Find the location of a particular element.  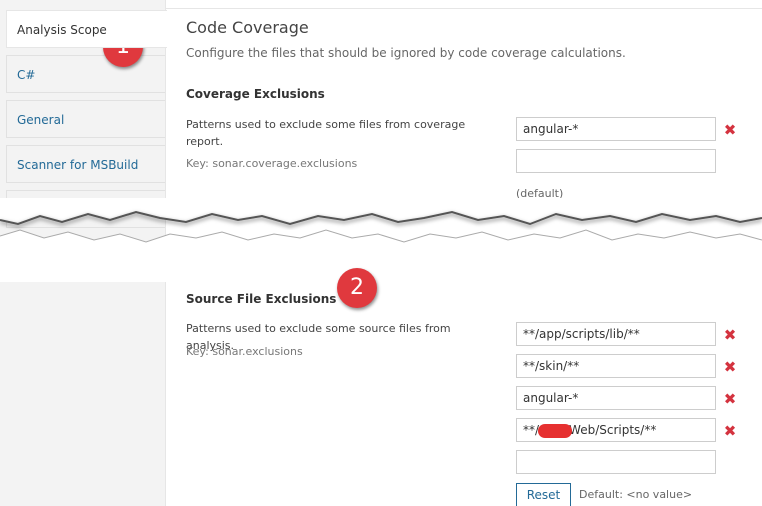

path-prefix: **/ is located at coordinates (531, 430).